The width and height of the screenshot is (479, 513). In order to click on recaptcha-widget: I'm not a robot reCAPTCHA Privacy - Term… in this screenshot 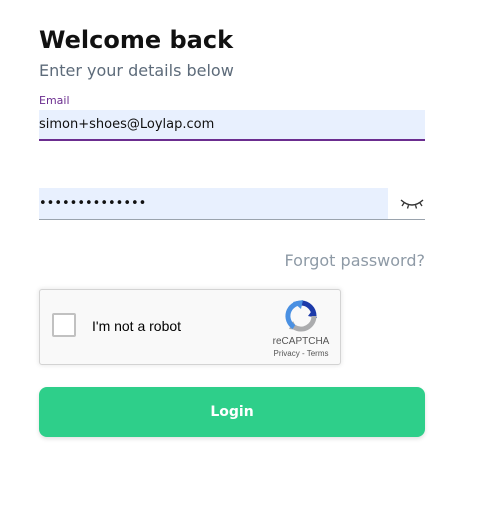, I will do `click(190, 327)`.